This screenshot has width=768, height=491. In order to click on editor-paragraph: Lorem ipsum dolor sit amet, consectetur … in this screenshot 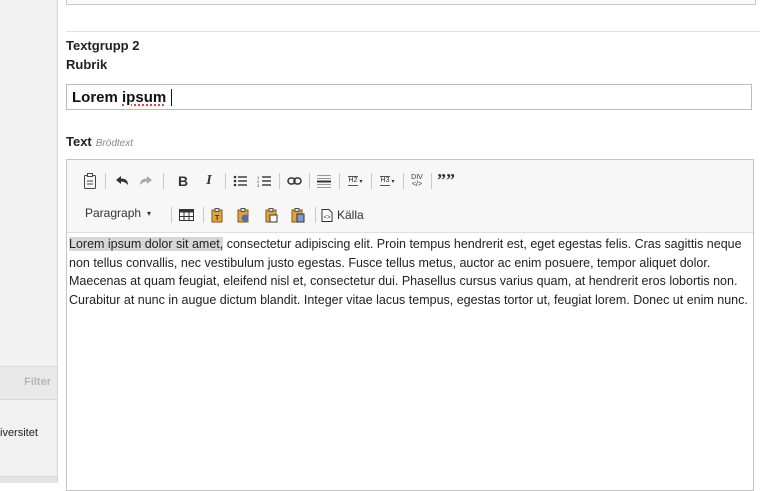, I will do `click(408, 272)`.